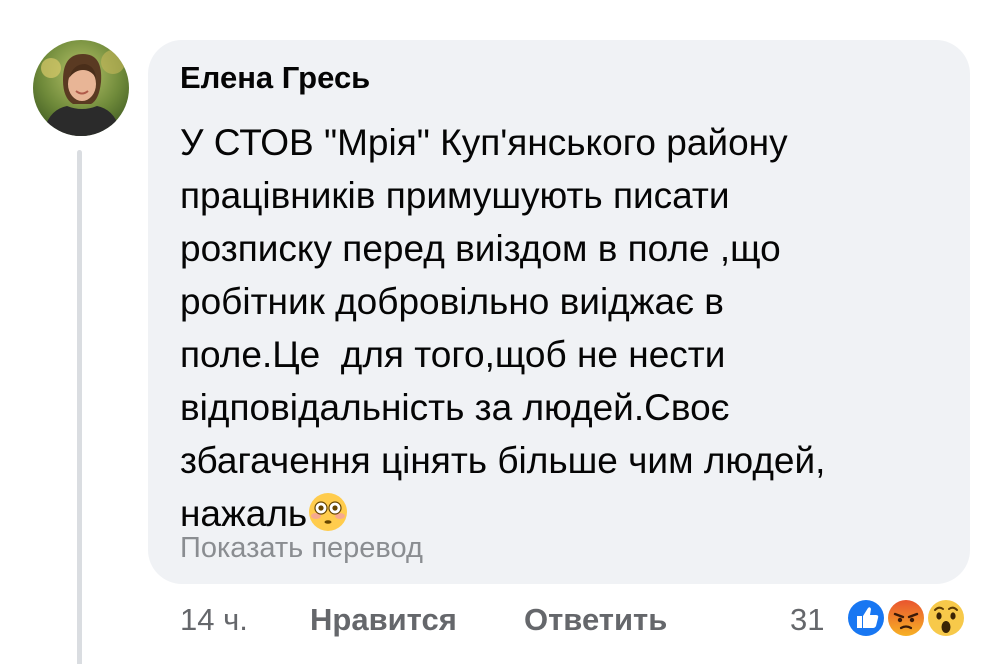 This screenshot has height=664, width=1000. I want to click on comment-line: працівників примушують писати, so click(455, 195).